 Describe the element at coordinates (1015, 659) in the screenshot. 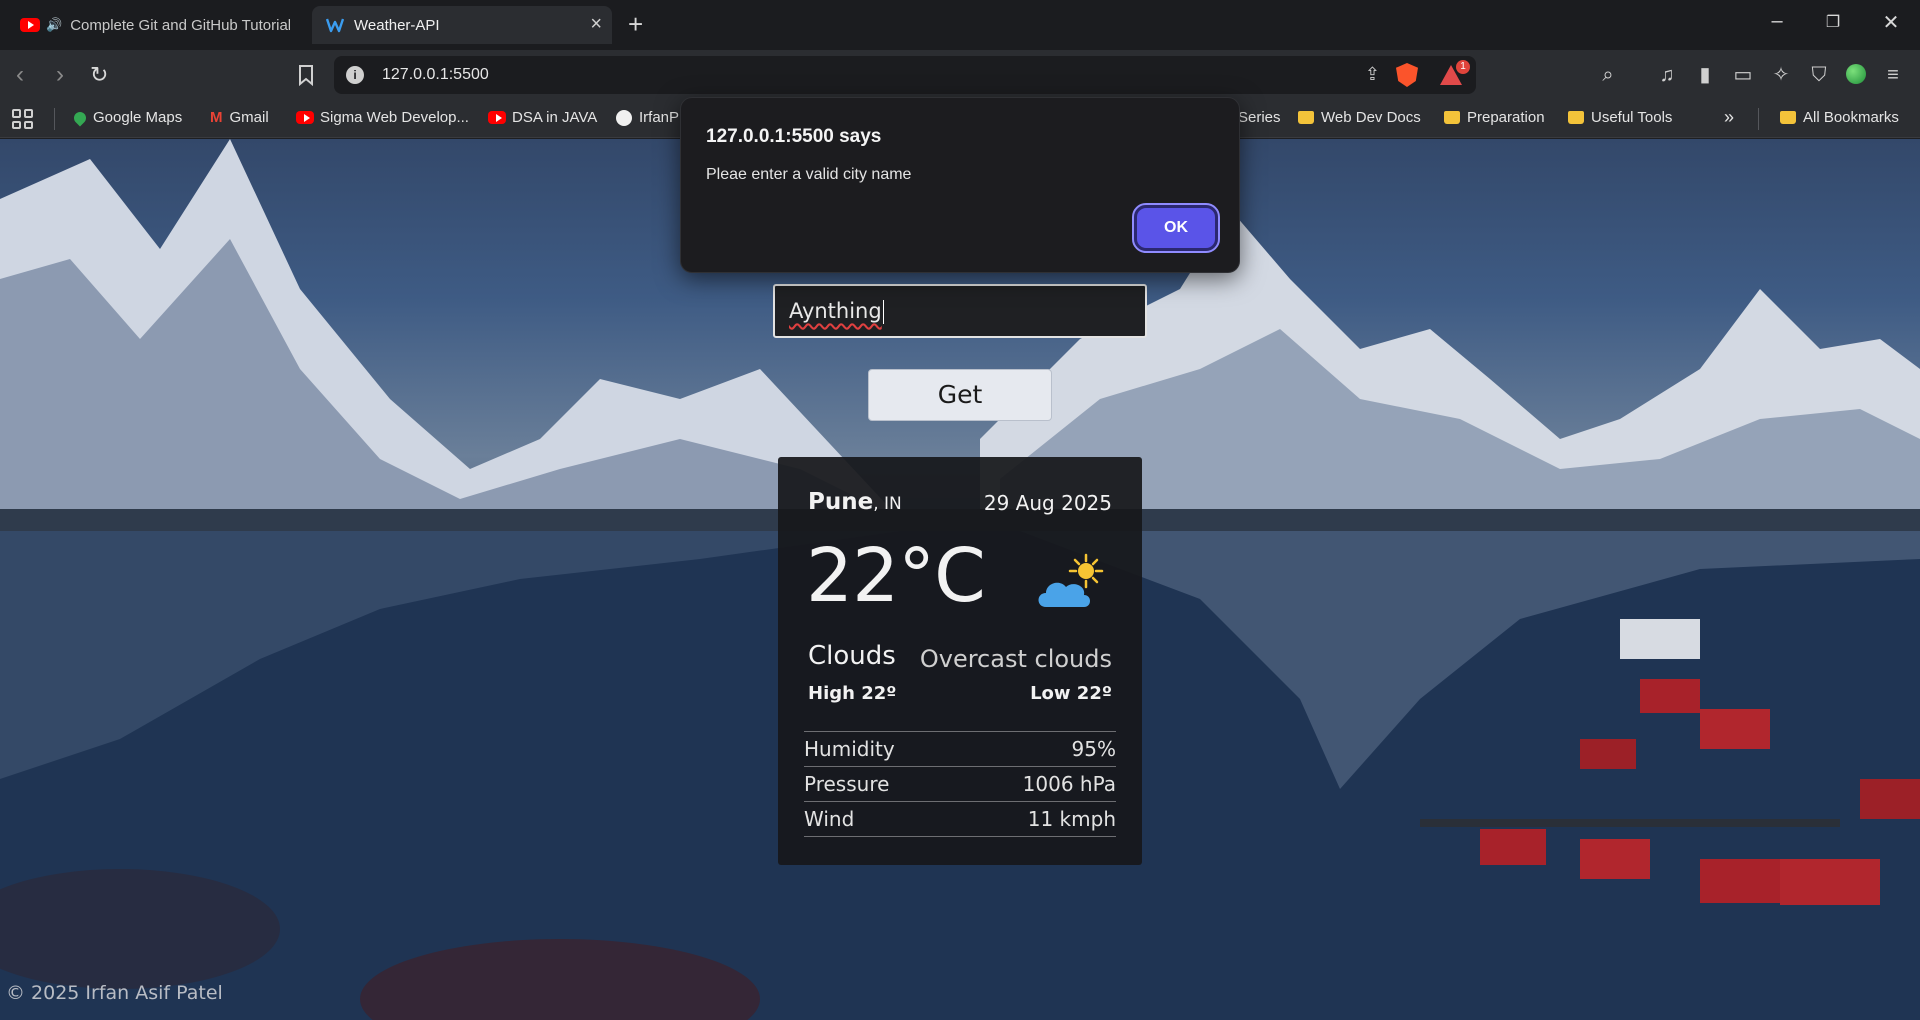

I see `weather-description: Overcast clouds` at that location.